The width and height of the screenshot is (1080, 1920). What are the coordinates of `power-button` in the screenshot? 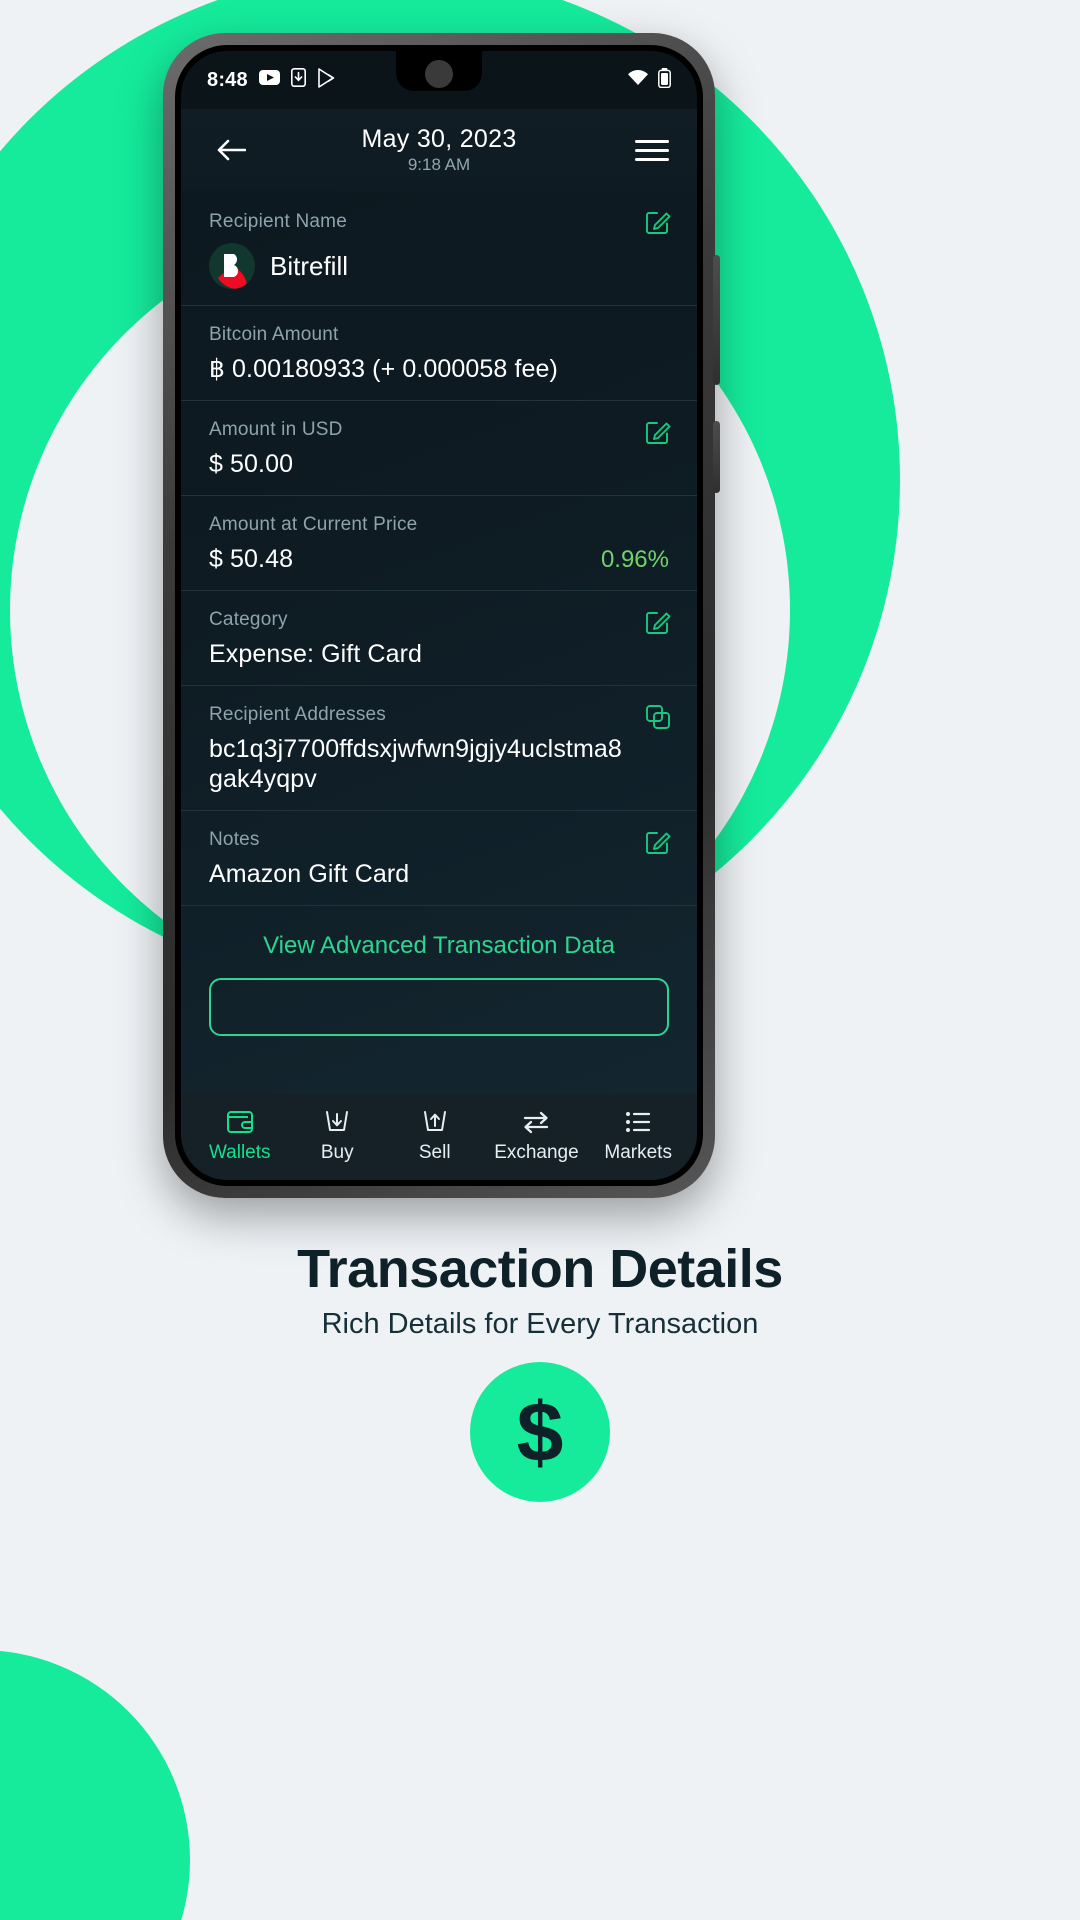 It's located at (716, 457).